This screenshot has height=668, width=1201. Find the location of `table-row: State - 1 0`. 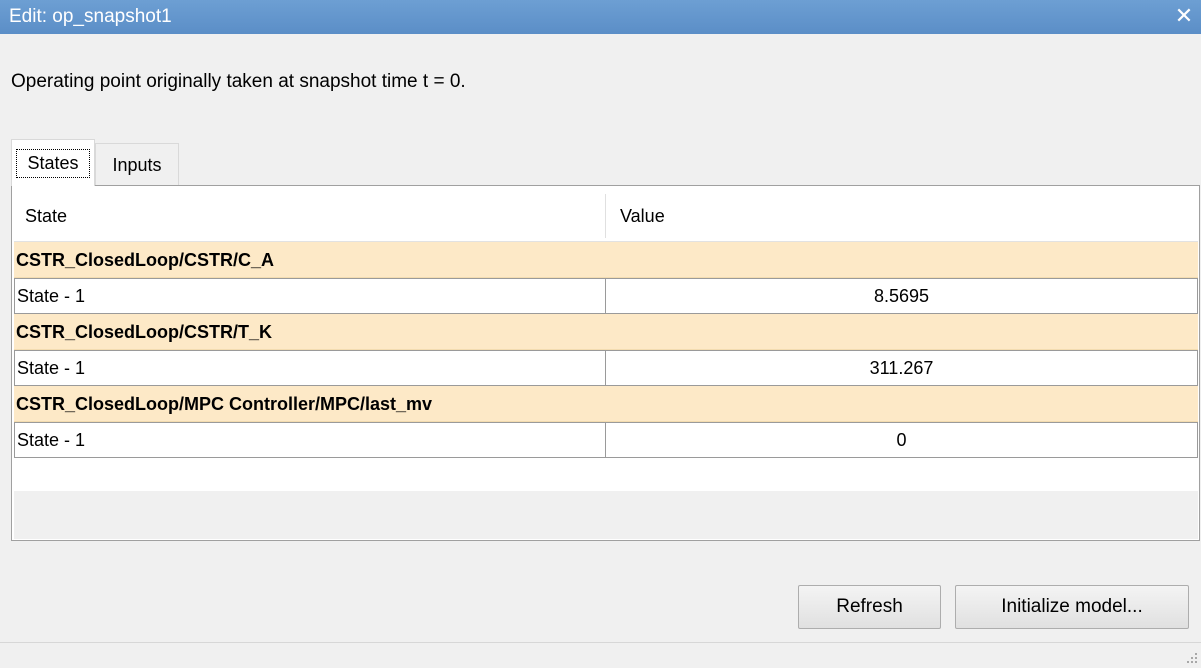

table-row: State - 1 0 is located at coordinates (606, 440).